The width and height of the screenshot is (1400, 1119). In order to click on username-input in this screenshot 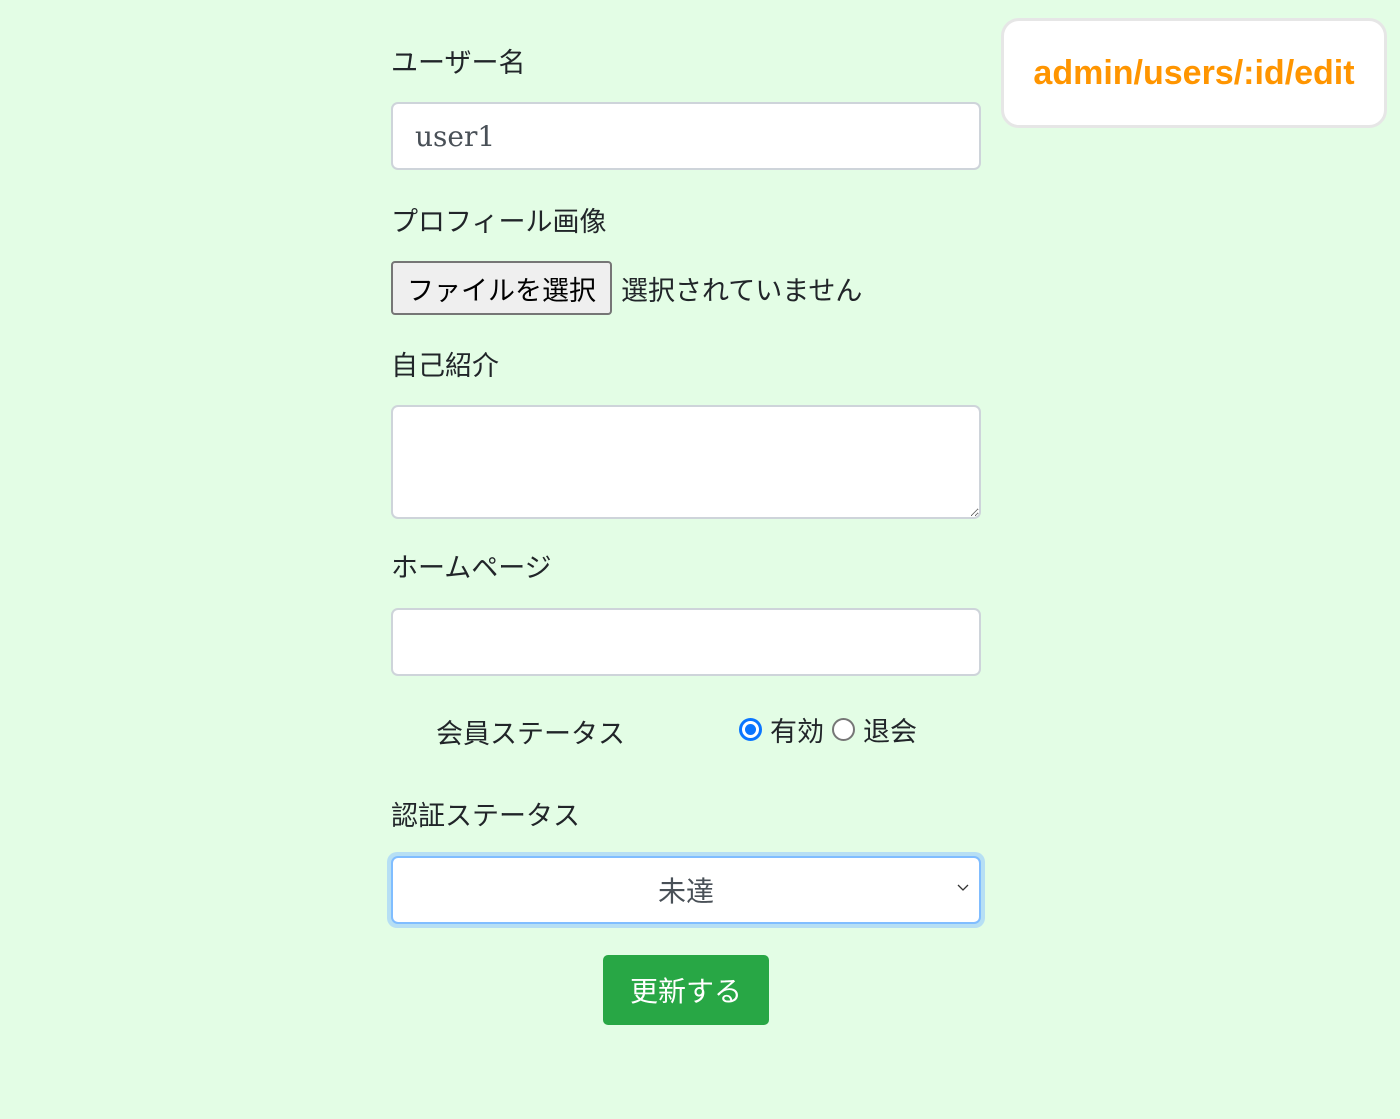, I will do `click(686, 136)`.